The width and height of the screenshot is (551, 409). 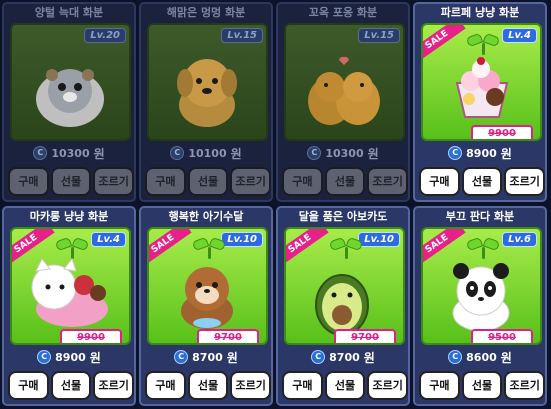 I want to click on price: 8600, so click(x=481, y=357).